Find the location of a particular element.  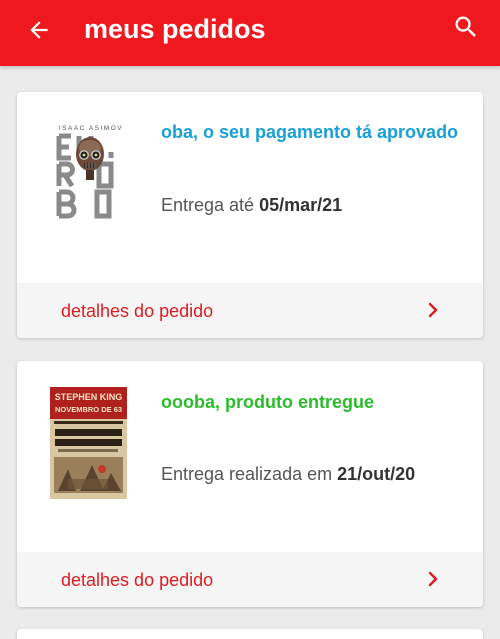

book-author: ISAAC ASIMOV is located at coordinates (91, 128).